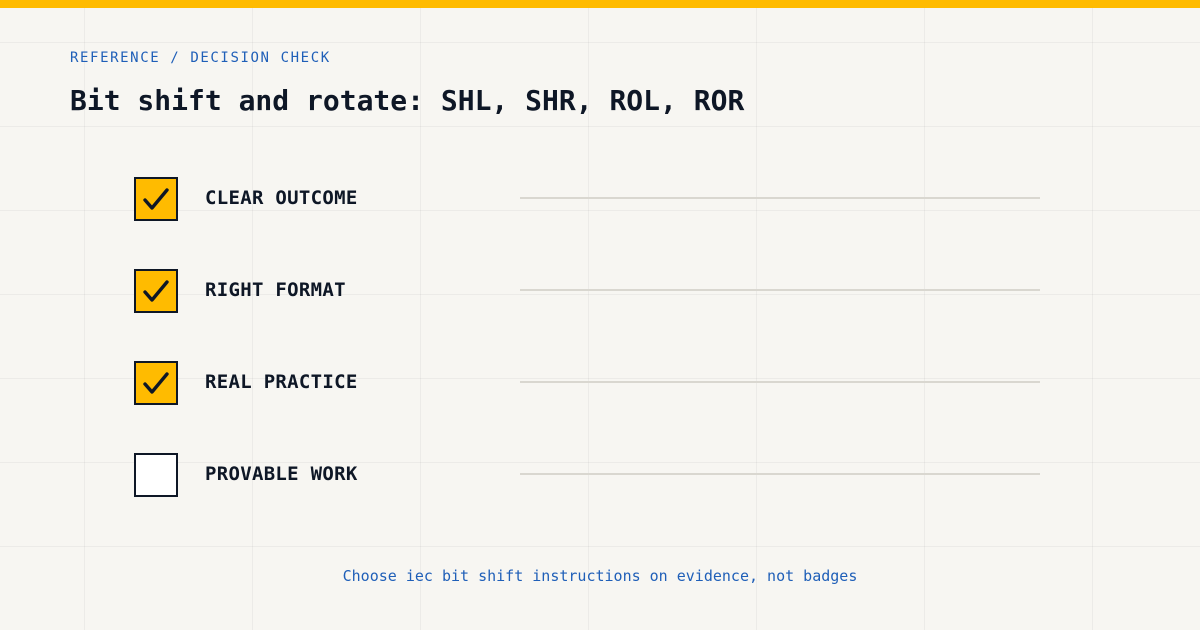  I want to click on checklist-item-right-format: RIGHT FORMAT, so click(587, 291).